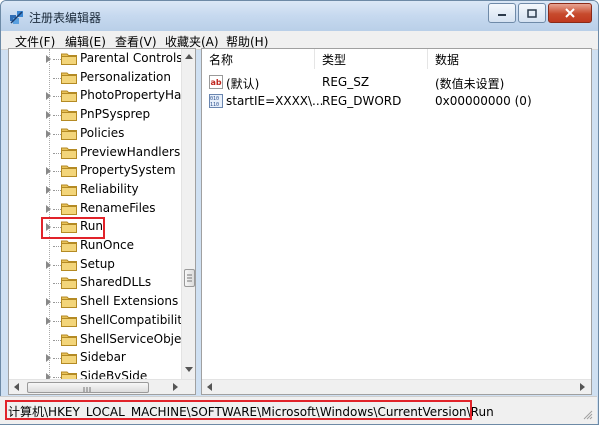 The height and width of the screenshot is (425, 599). What do you see at coordinates (97, 263) in the screenshot?
I see `tree-item-label: Setup` at bounding box center [97, 263].